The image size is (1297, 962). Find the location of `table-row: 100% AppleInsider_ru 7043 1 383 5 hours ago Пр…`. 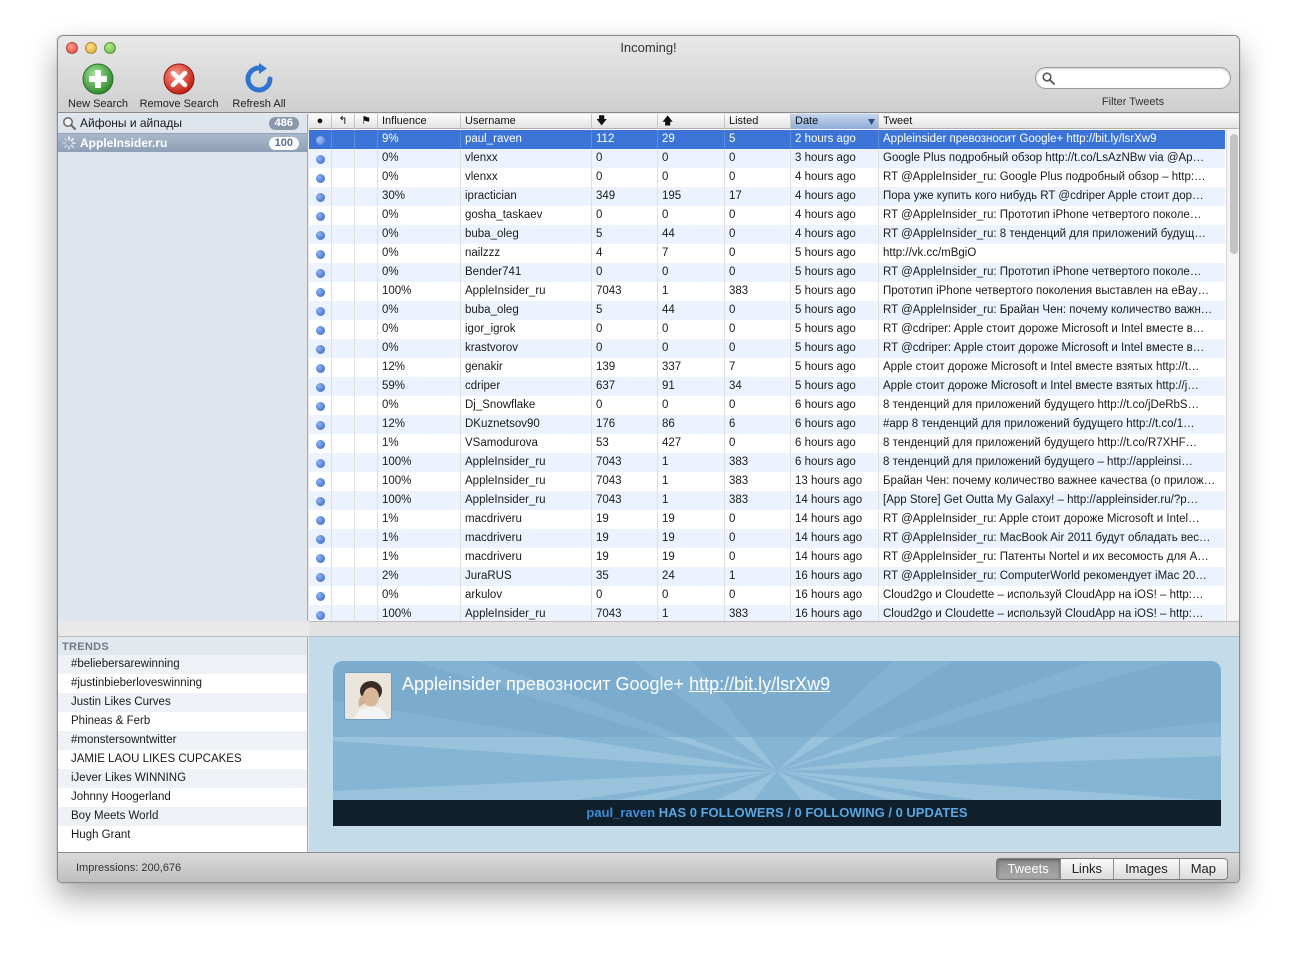

table-row: 100% AppleInsider_ru 7043 1 383 5 hours ago Пр… is located at coordinates (767, 291).